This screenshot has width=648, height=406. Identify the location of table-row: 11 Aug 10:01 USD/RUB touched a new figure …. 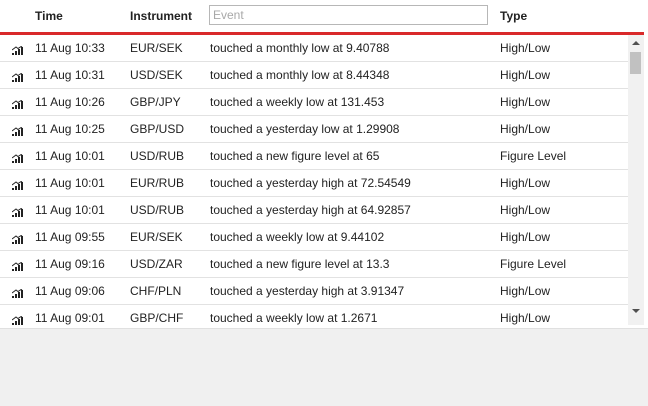
(314, 156).